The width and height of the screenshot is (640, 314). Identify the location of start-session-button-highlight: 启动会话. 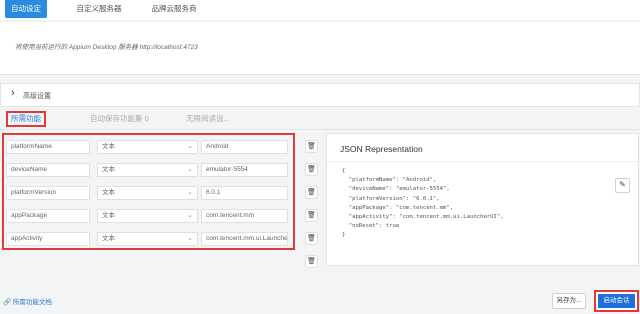
(616, 301).